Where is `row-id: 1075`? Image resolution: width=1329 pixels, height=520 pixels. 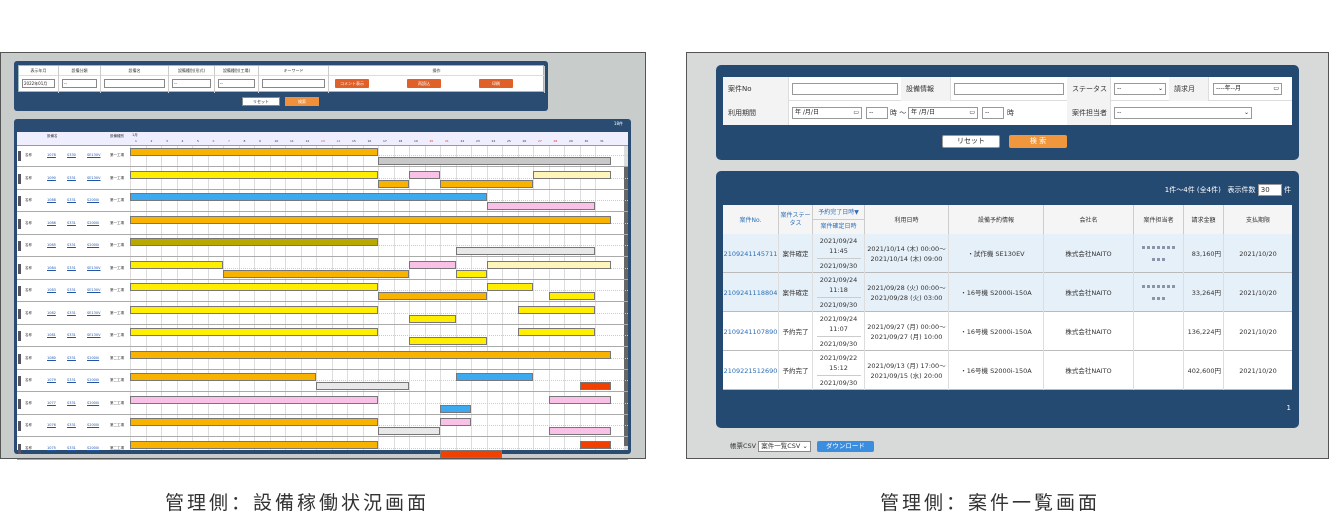 row-id: 1075 is located at coordinates (51, 448).